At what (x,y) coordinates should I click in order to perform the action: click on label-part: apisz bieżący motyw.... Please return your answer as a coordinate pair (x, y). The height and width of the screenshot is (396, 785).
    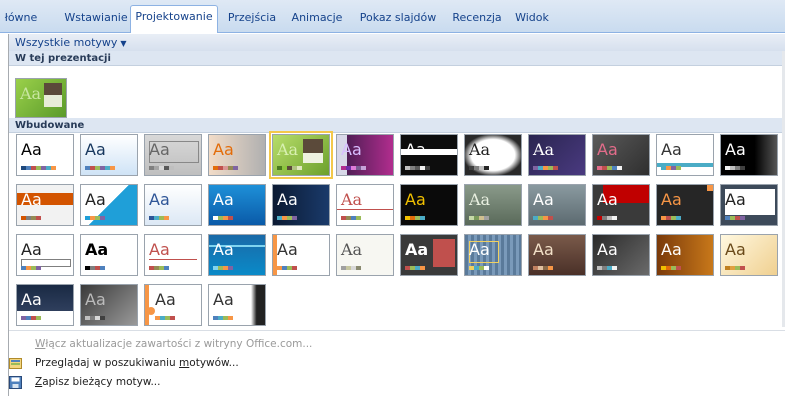
    Looking at the image, I should click on (101, 382).